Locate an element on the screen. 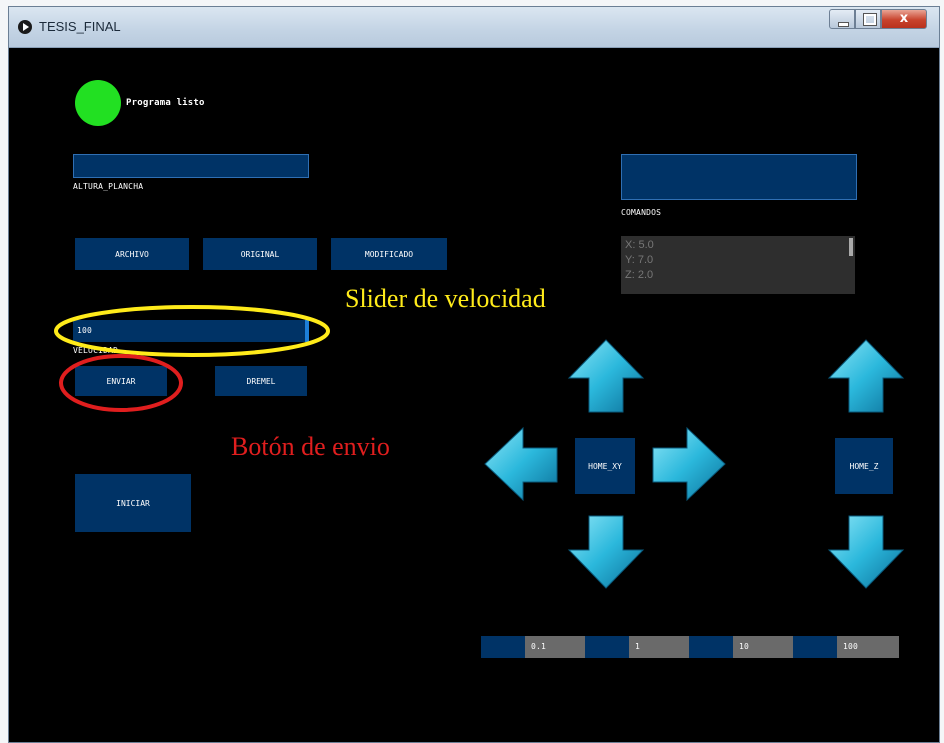  step-option-10: 10 is located at coordinates (741, 647).